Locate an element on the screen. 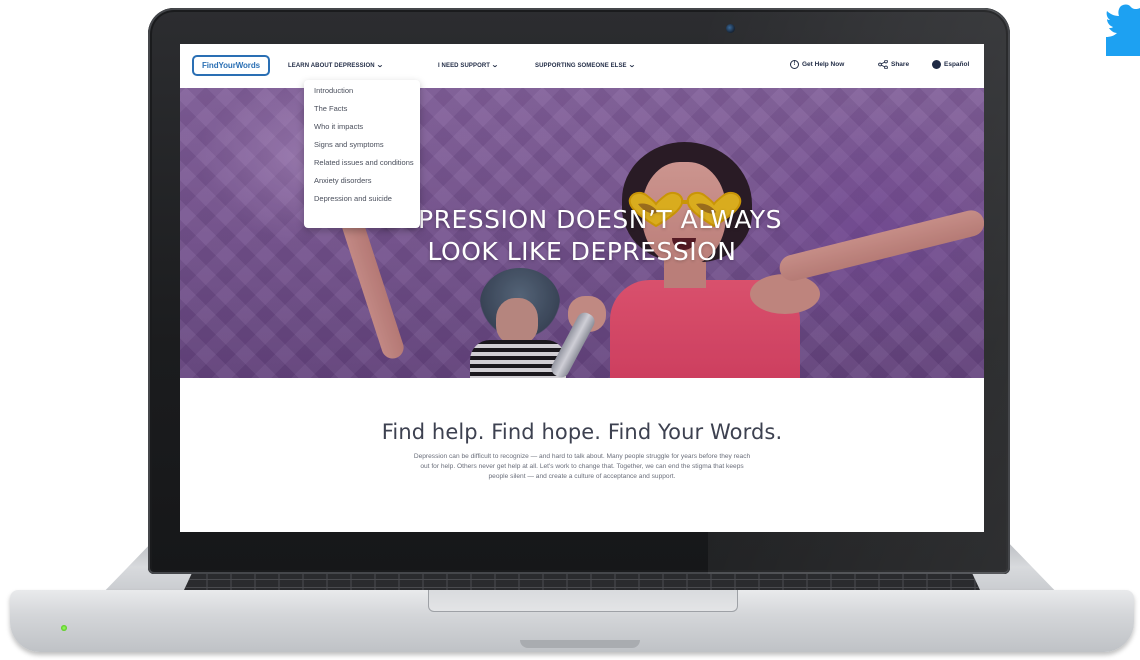 This screenshot has width=1140, height=660. dropdown-item-related-issues: Related issues and conditions is located at coordinates (364, 162).